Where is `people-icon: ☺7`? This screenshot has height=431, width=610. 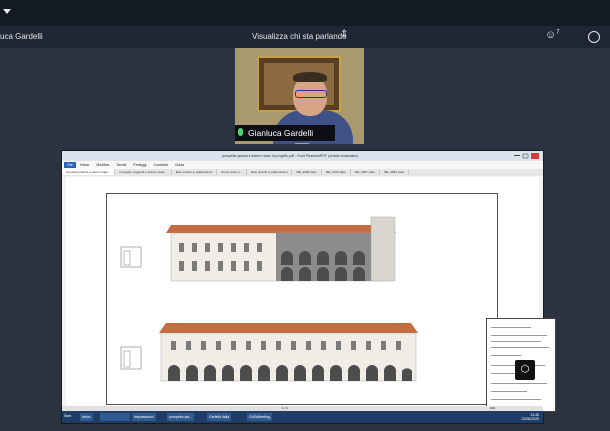 people-icon: ☺7 is located at coordinates (552, 35).